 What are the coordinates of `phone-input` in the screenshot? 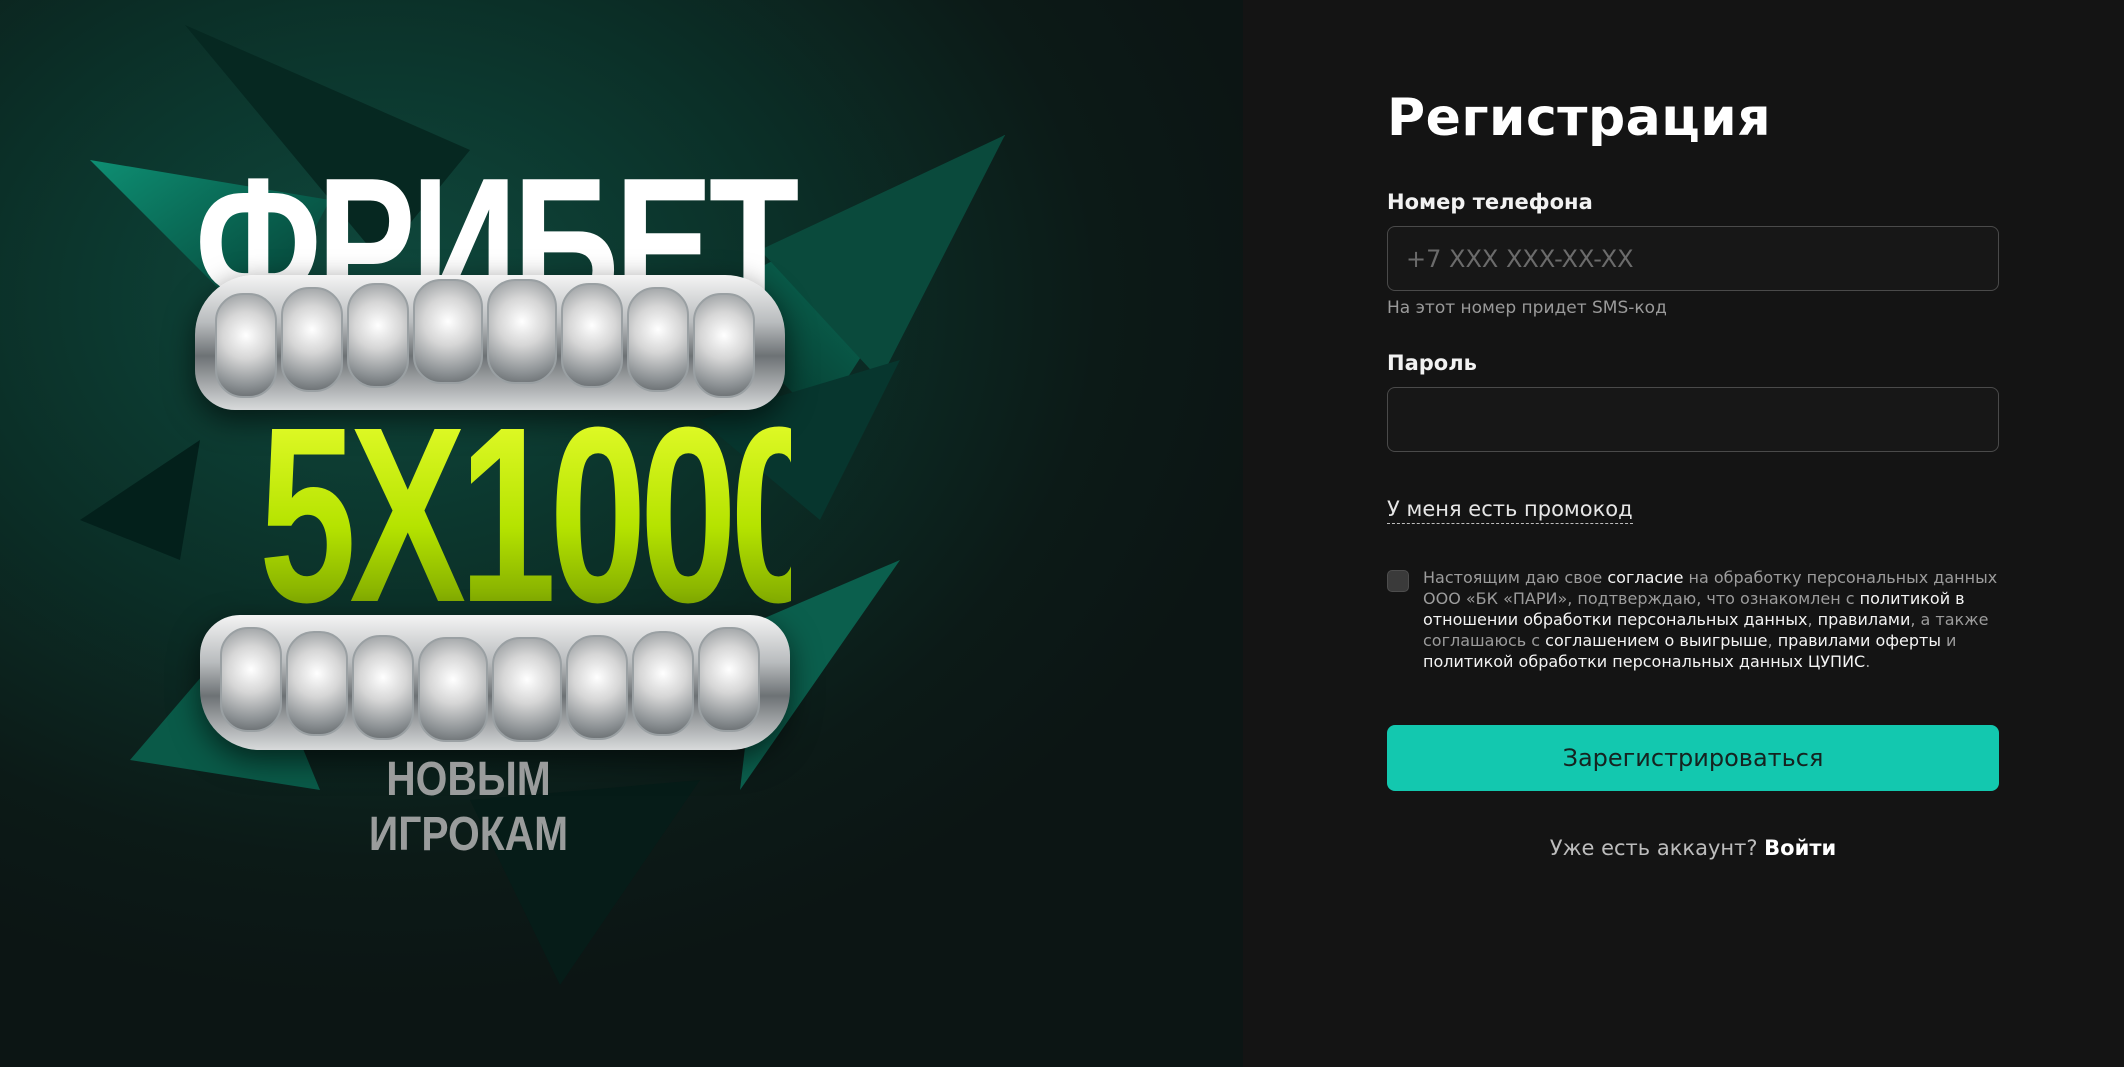 It's located at (1693, 258).